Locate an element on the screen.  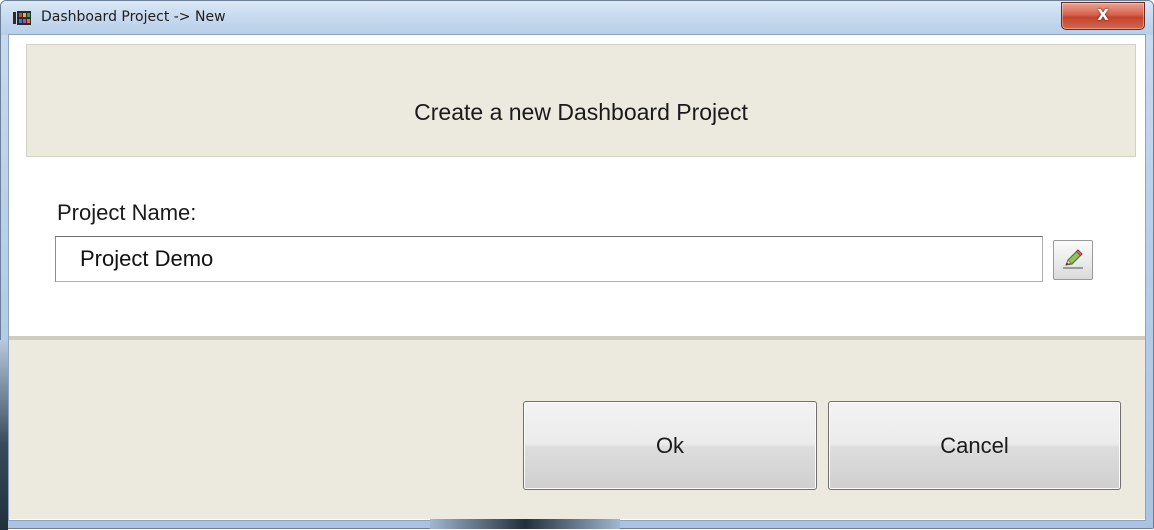
project-name-label: Project Name: is located at coordinates (127, 212).